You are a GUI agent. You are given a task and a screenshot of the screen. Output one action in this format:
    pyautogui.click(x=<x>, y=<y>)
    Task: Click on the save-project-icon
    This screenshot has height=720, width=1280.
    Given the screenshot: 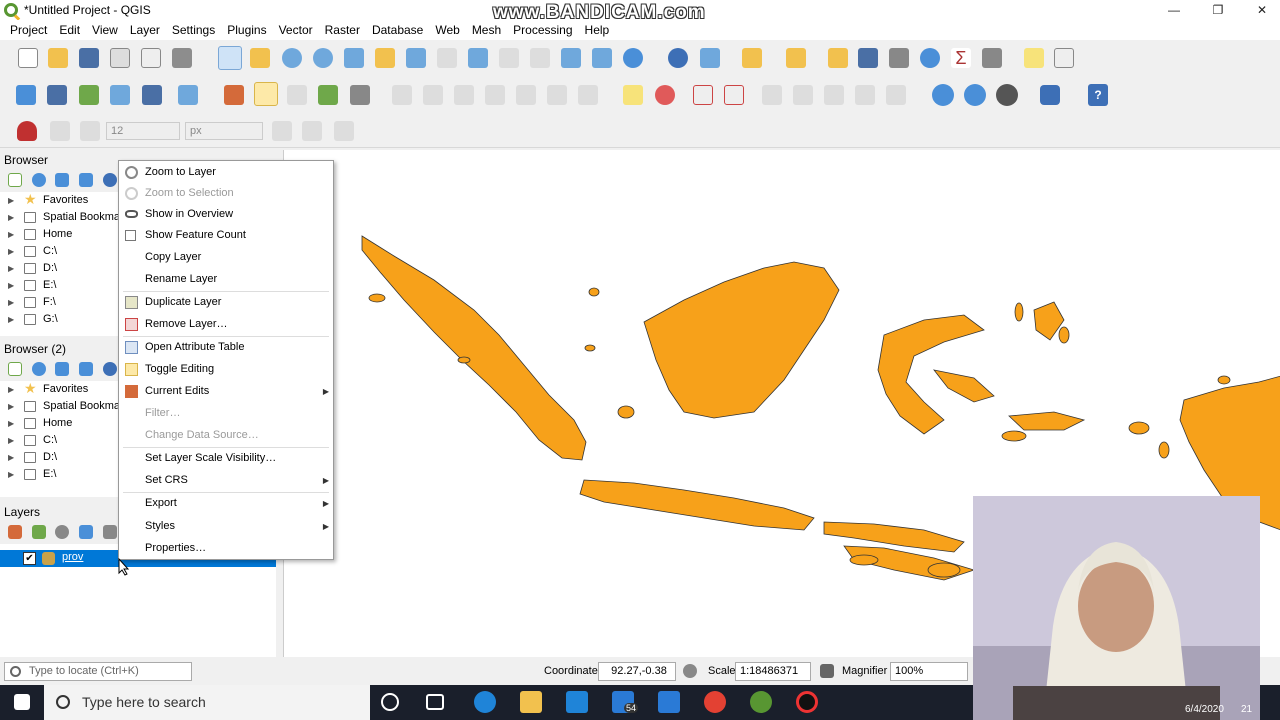 What is the action you would take?
    pyautogui.click(x=89, y=58)
    